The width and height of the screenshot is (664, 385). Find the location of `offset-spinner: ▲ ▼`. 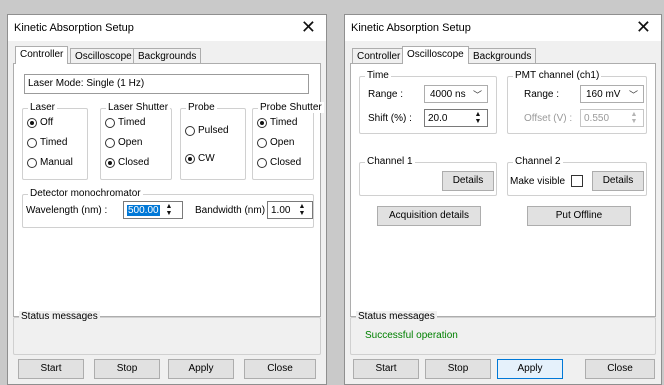

offset-spinner: ▲ ▼ is located at coordinates (634, 118).